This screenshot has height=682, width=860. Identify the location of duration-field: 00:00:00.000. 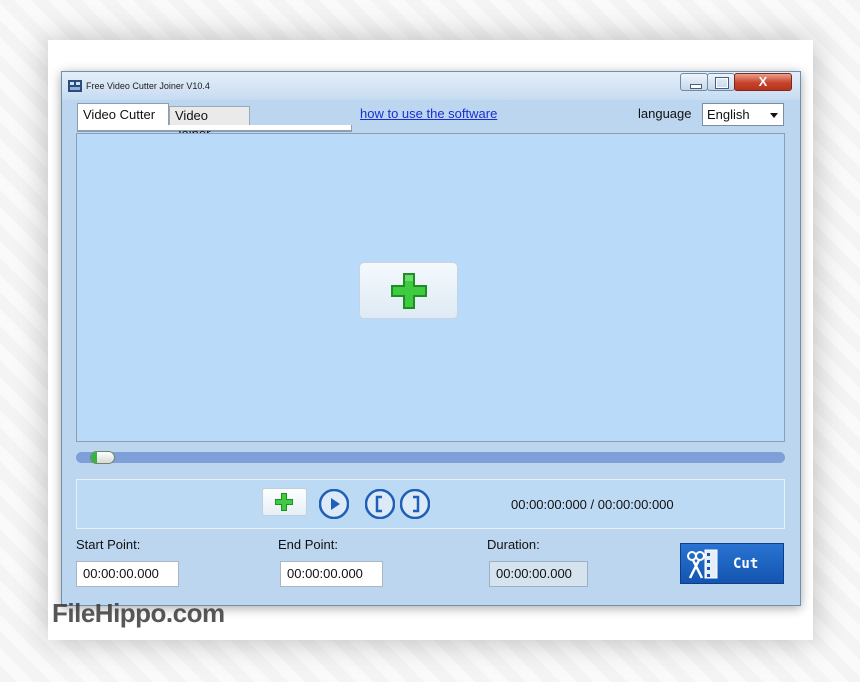
(538, 574).